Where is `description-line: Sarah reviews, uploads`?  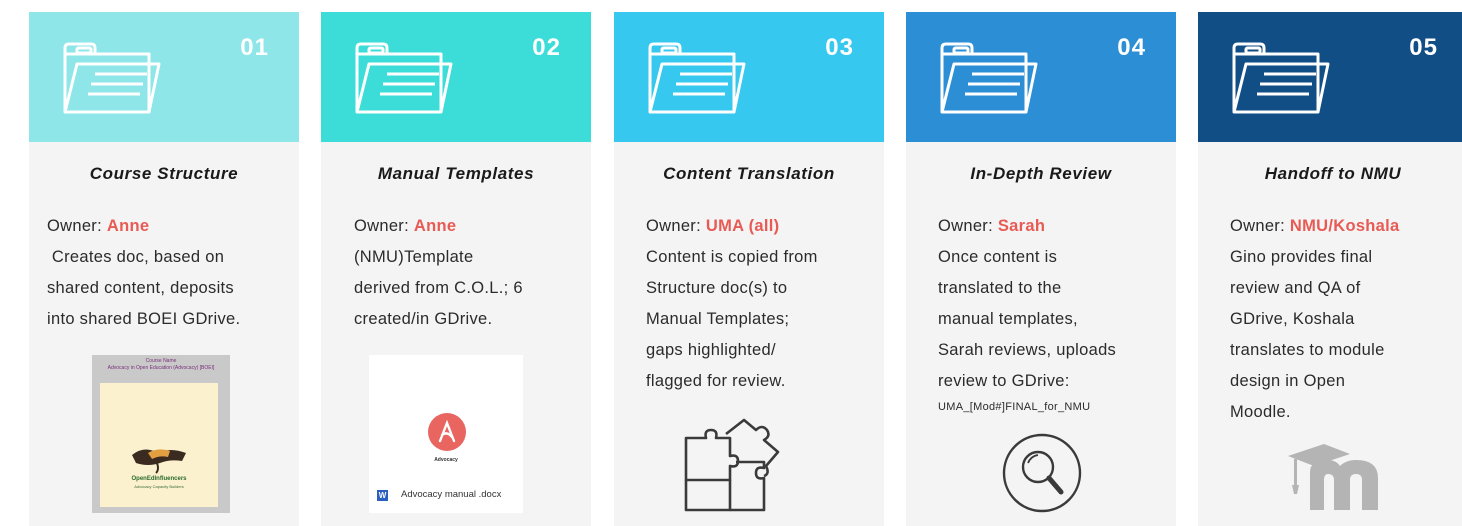
description-line: Sarah reviews, uploads is located at coordinates (1027, 350).